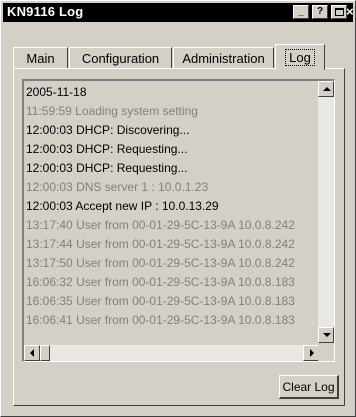 The width and height of the screenshot is (356, 417). Describe the element at coordinates (45, 353) in the screenshot. I see `horizontal-scroll-thumb` at that location.